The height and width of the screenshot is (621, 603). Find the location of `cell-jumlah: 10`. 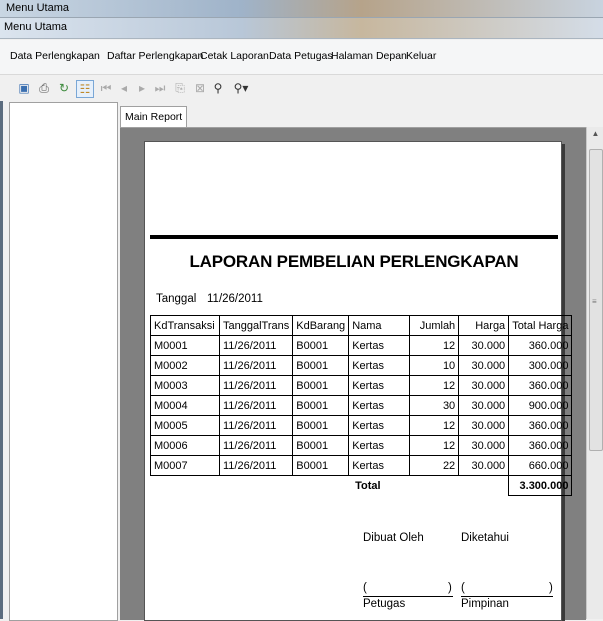

cell-jumlah: 10 is located at coordinates (434, 365).